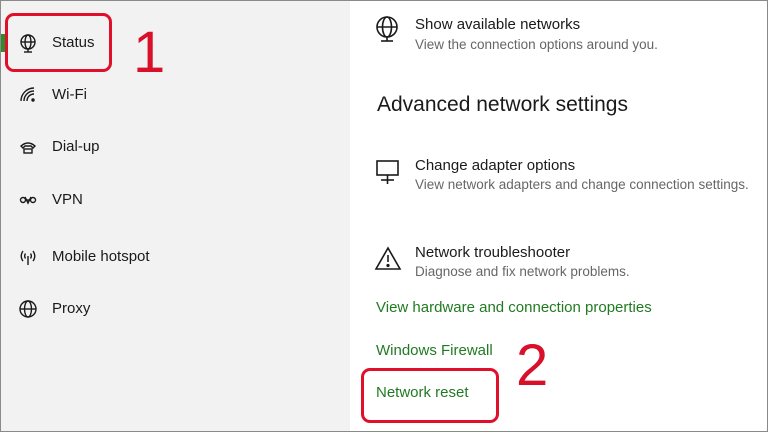  Describe the element at coordinates (532, 365) in the screenshot. I see `annotation-number-2: 2` at that location.